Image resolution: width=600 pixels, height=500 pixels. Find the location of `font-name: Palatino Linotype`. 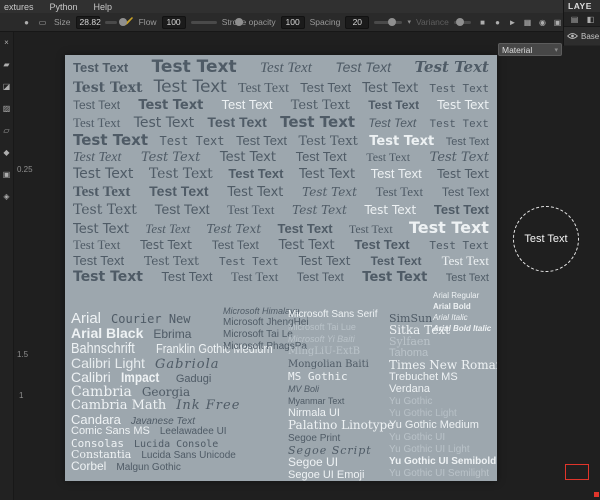

font-name: Palatino Linotype is located at coordinates (341, 425).